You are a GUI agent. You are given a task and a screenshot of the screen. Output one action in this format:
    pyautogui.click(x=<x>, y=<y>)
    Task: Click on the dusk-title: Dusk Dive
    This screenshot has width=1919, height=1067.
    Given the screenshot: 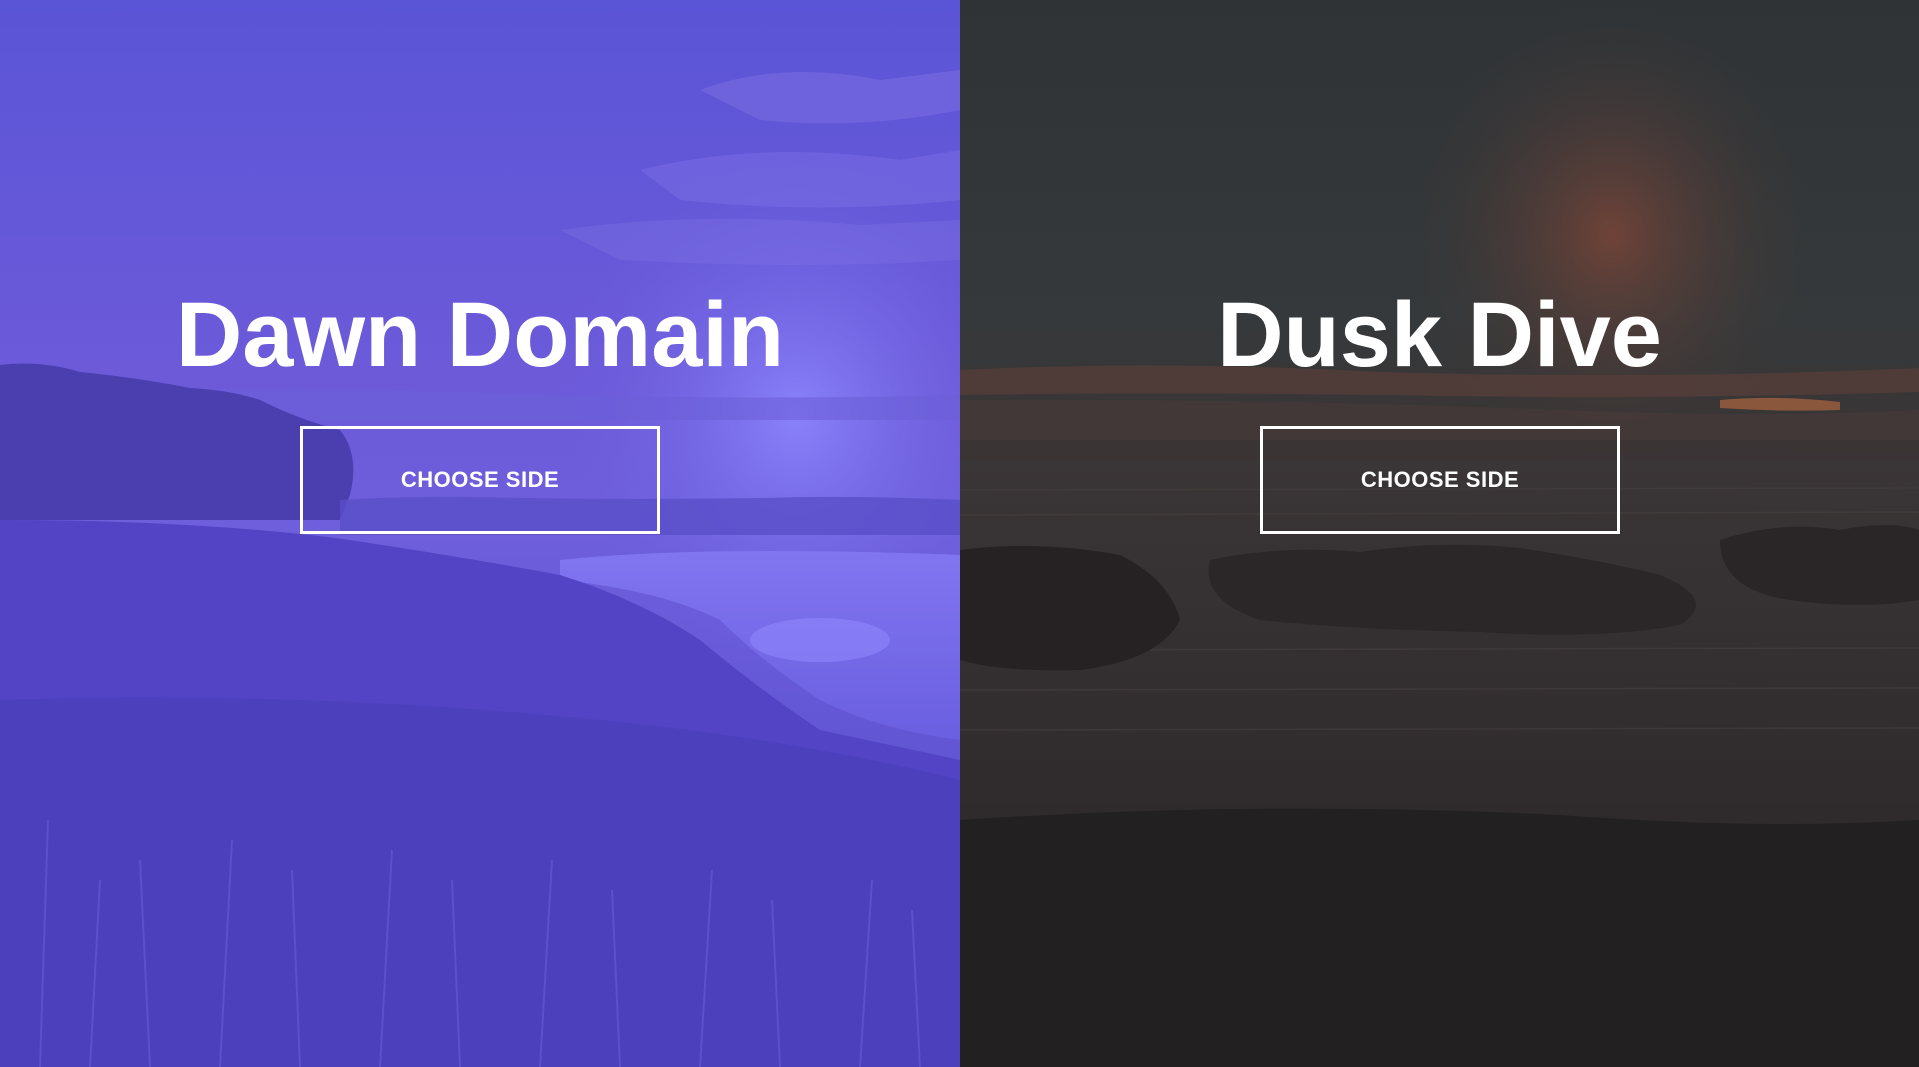 What is the action you would take?
    pyautogui.click(x=1439, y=335)
    